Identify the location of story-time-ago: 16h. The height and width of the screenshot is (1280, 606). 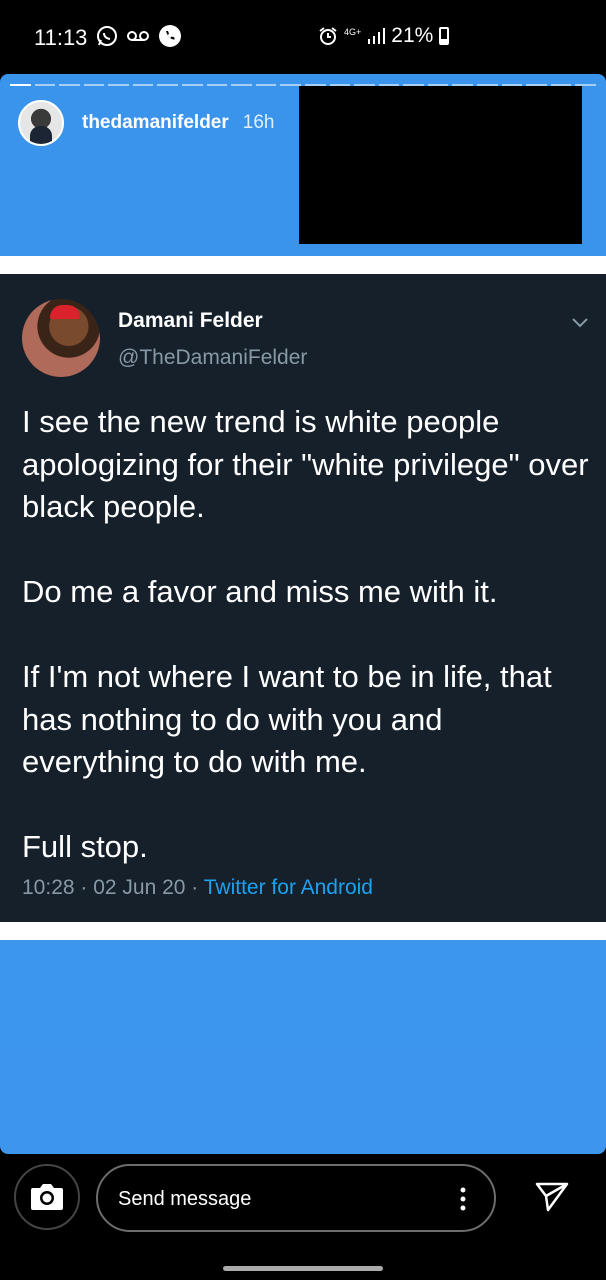
(258, 122).